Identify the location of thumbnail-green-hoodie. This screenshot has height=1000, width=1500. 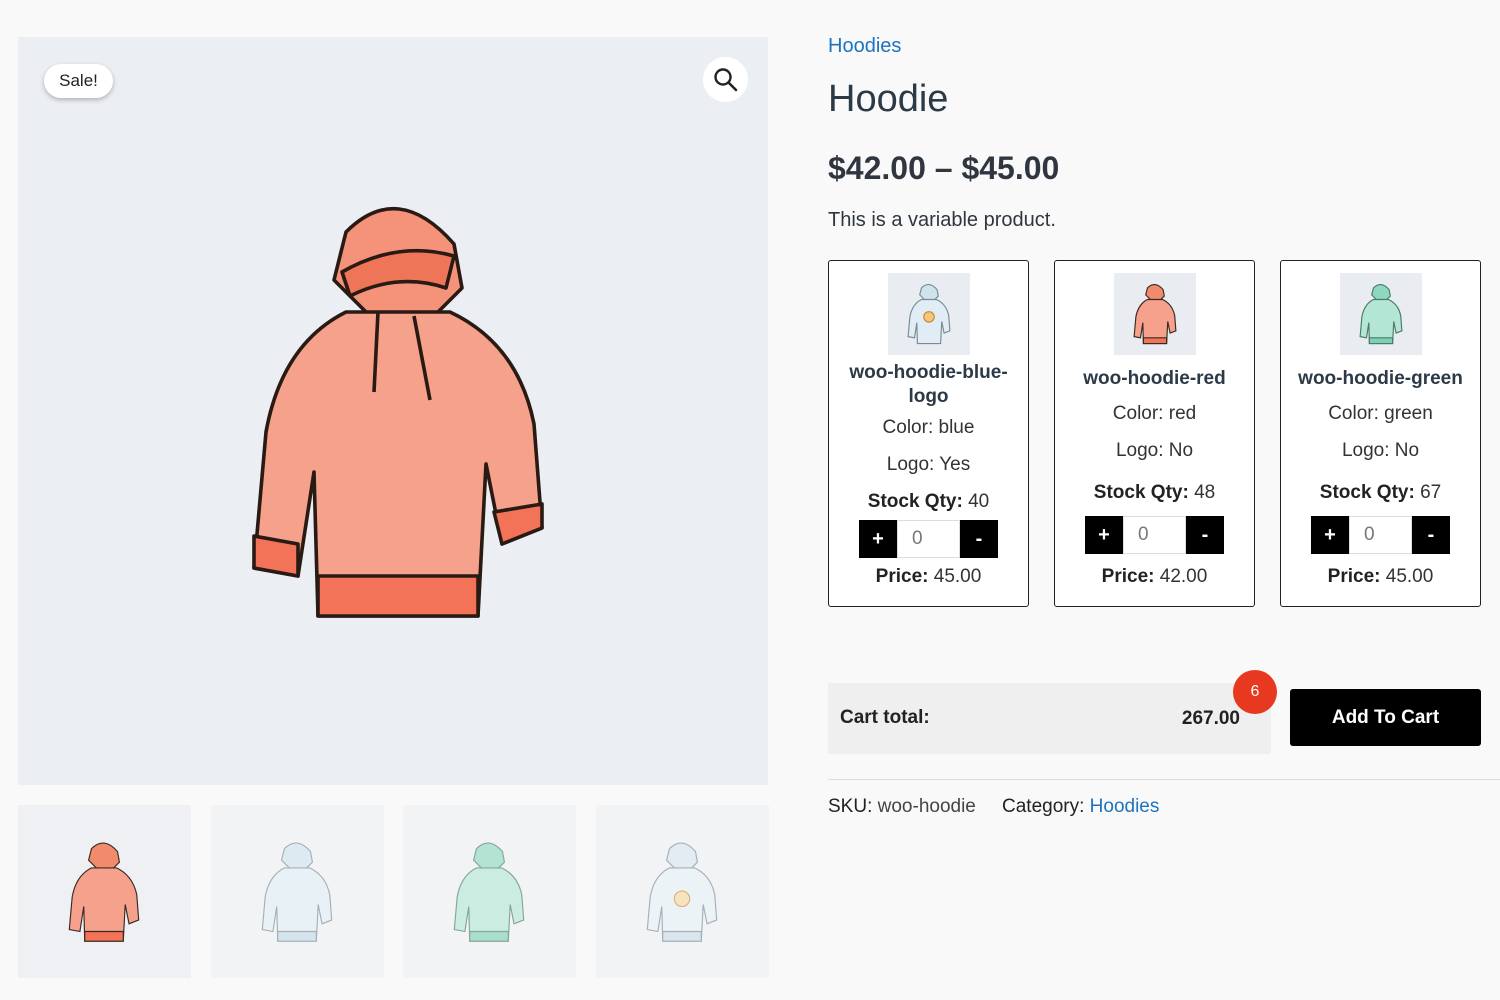
(489, 891).